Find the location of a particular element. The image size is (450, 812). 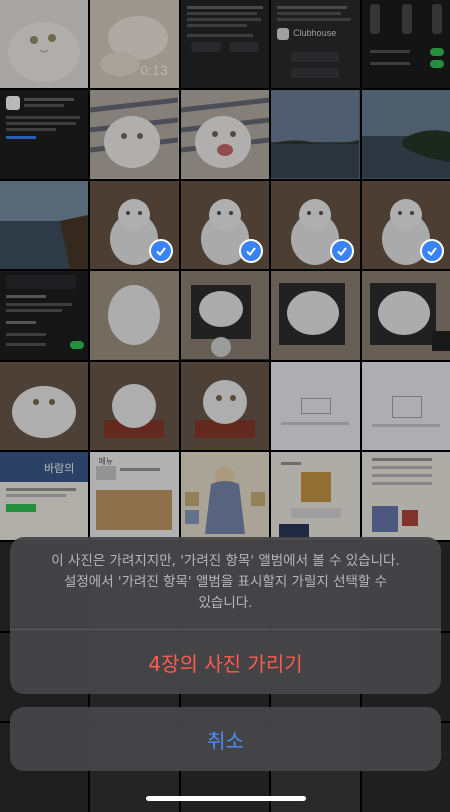

clubhouse-title: Clubhouse is located at coordinates (315, 33).